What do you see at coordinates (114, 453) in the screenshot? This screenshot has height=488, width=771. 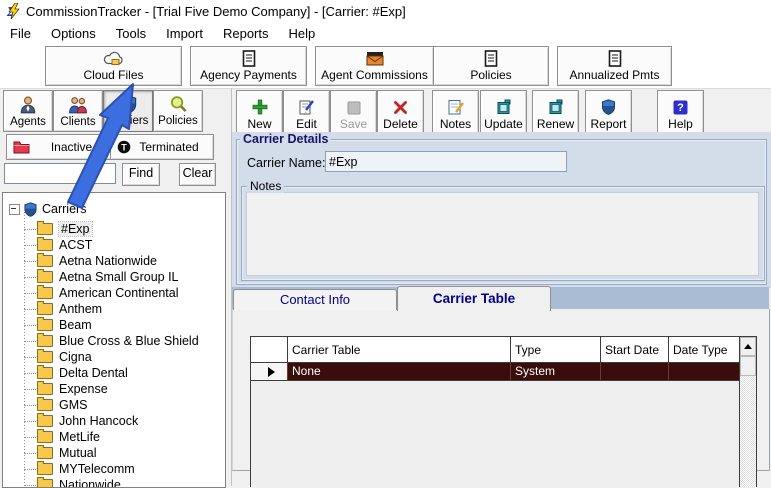 I see `tree-item: Mutual` at bounding box center [114, 453].